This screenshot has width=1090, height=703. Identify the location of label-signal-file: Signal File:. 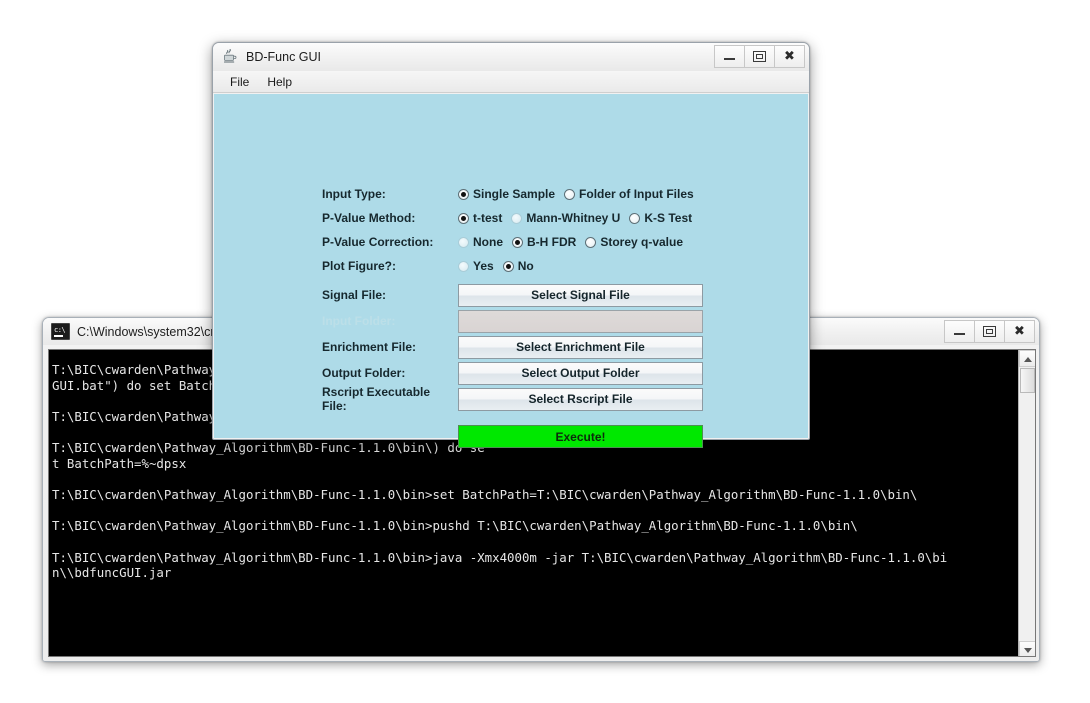
(354, 295).